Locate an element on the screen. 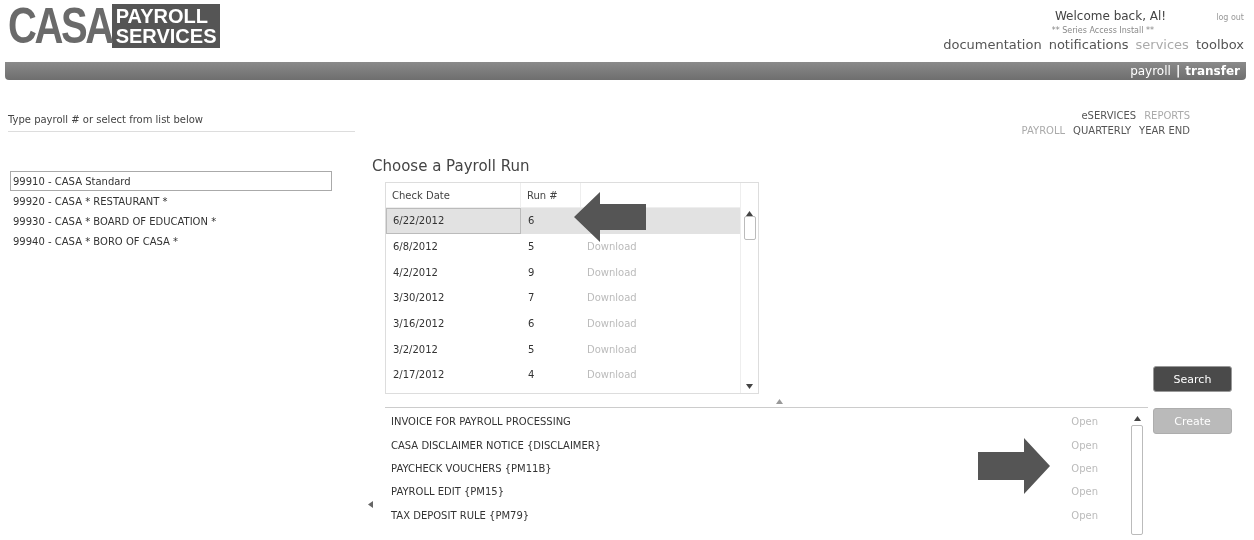  notice-text: ** Series Access Install ** is located at coordinates (1102, 30).